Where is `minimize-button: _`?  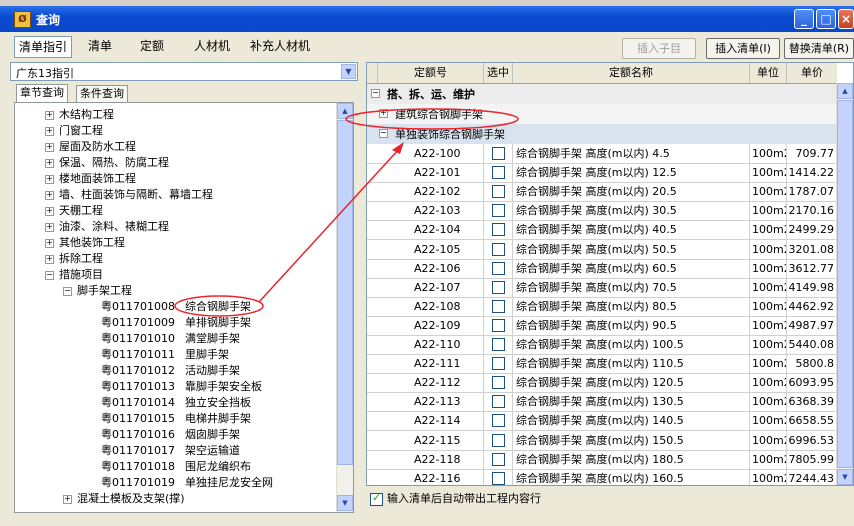
minimize-button: _ is located at coordinates (804, 19).